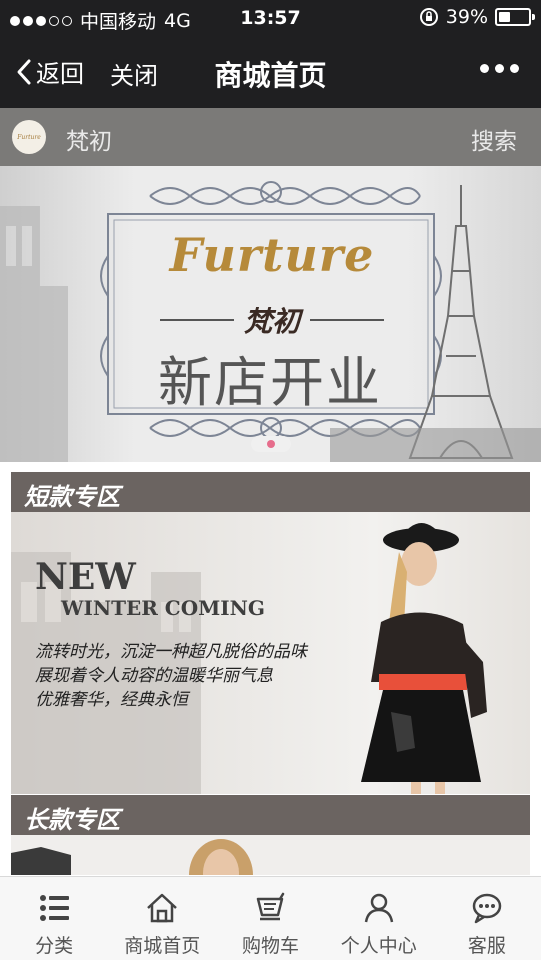  I want to click on shop-logo: Furture, so click(29, 137).